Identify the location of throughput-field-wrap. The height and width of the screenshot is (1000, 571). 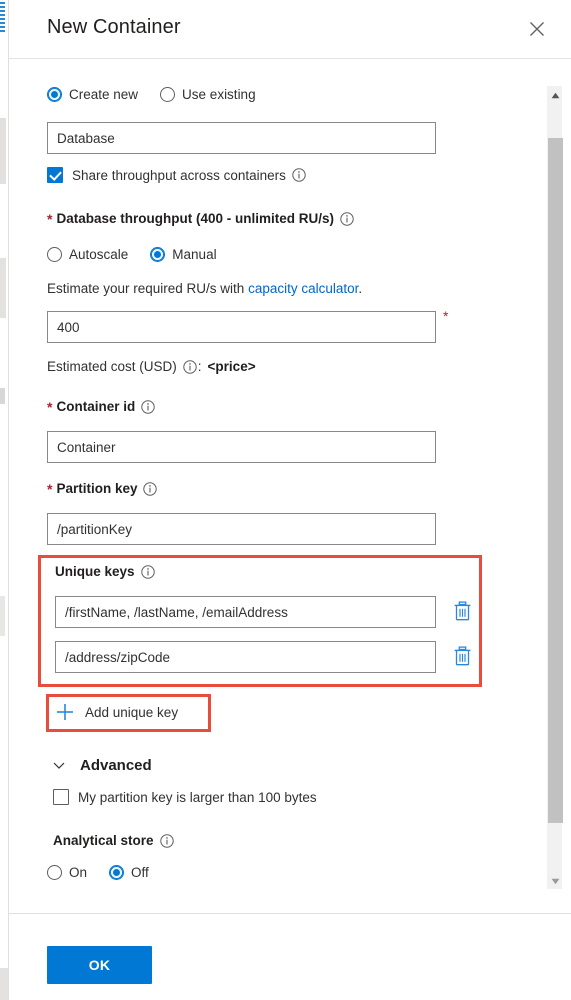
(241, 327).